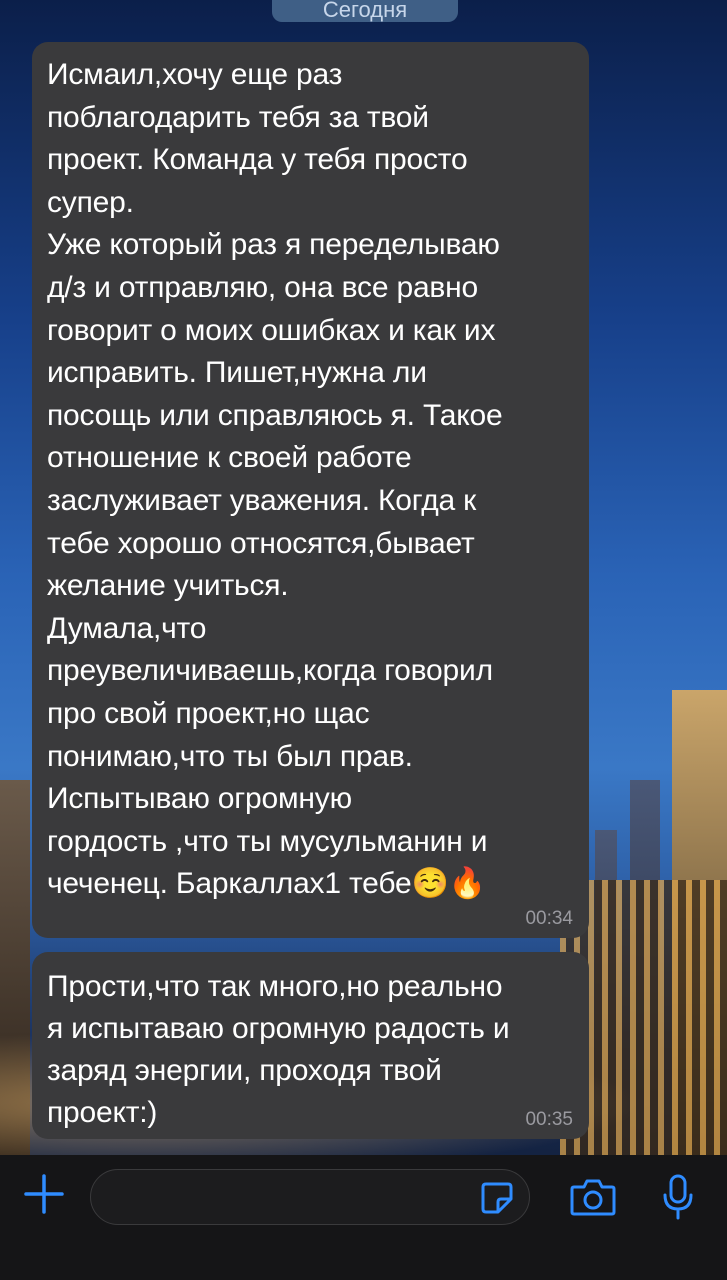  Describe the element at coordinates (365, 11) in the screenshot. I see `date-header: Сегодня` at that location.